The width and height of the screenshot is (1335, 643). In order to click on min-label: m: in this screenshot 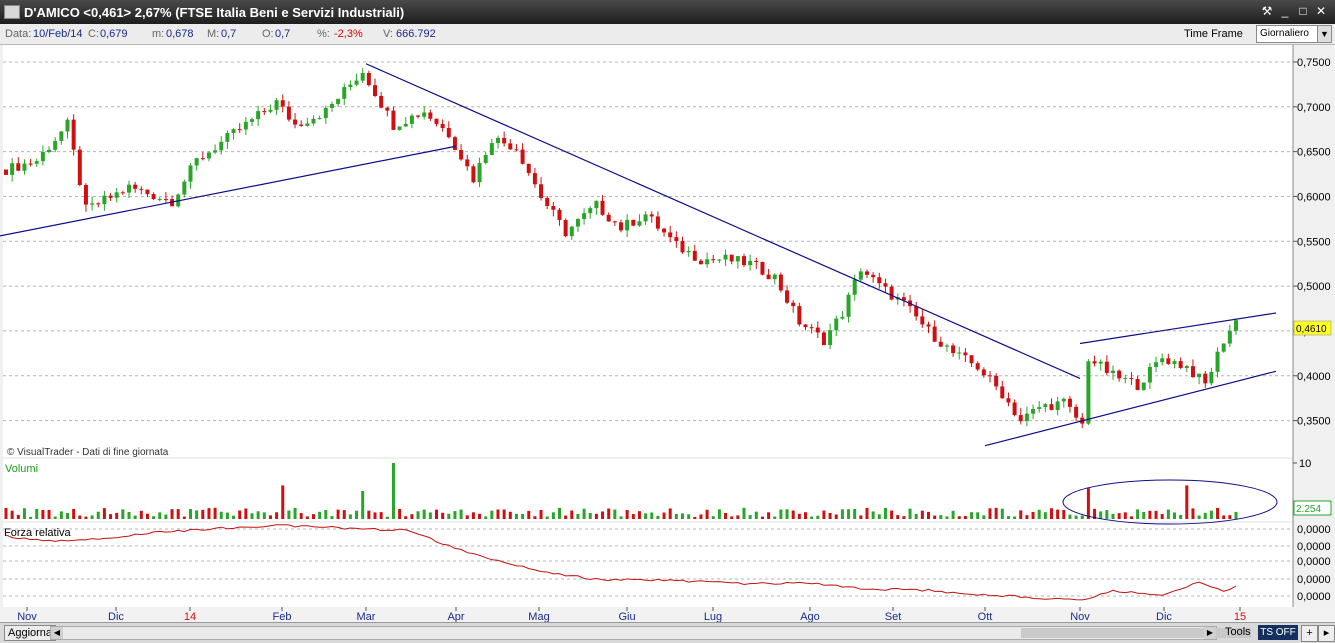, I will do `click(158, 34)`.